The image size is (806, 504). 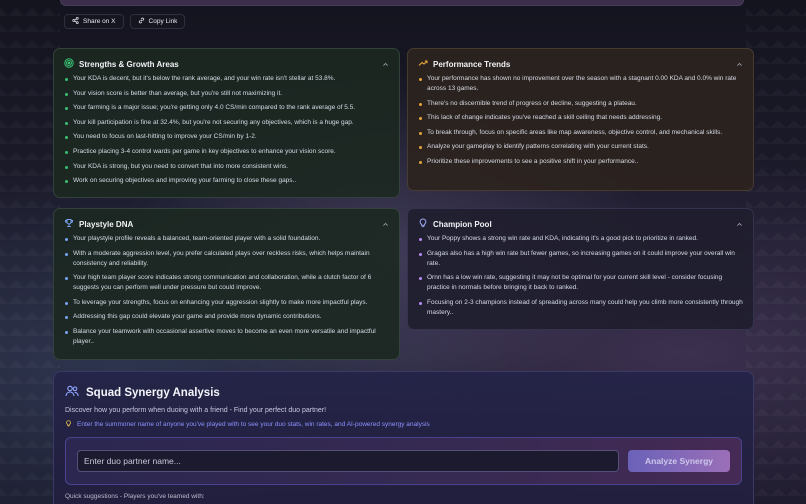 I want to click on copy-link-label: Copy Link, so click(x=163, y=21).